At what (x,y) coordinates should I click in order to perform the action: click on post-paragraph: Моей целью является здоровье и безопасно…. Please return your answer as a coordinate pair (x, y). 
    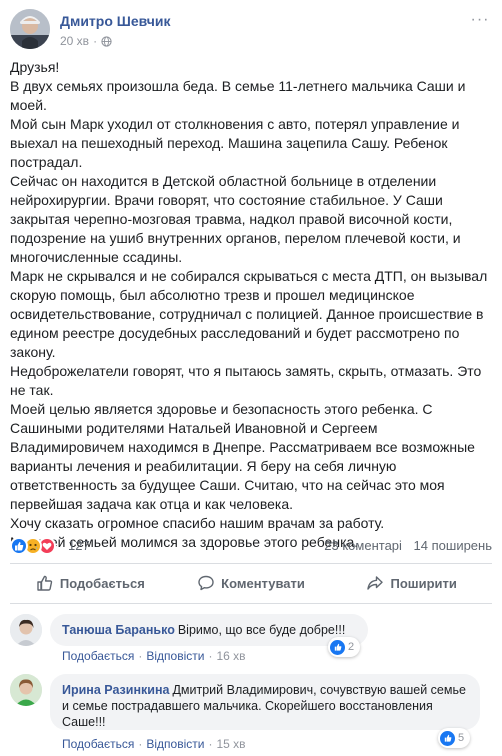
    Looking at the image, I should click on (242, 456).